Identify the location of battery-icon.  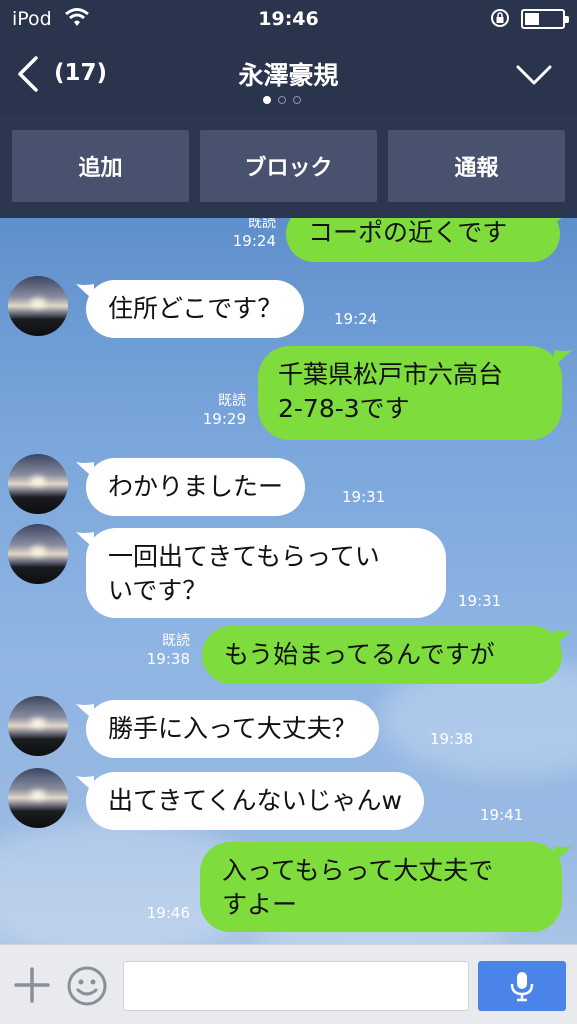
(545, 19).